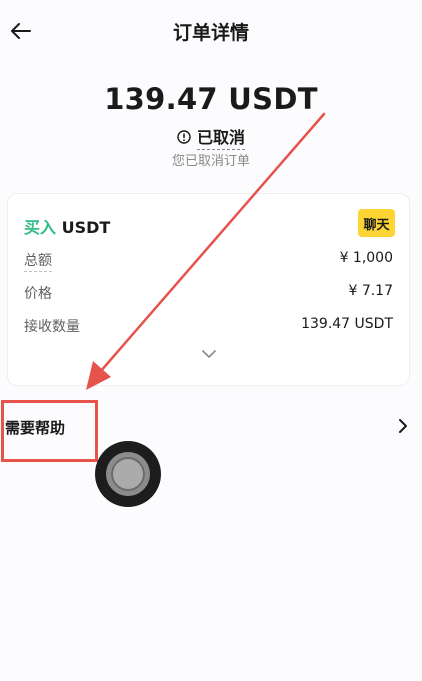 This screenshot has width=422, height=681. I want to click on side-label: 买入, so click(40, 227).